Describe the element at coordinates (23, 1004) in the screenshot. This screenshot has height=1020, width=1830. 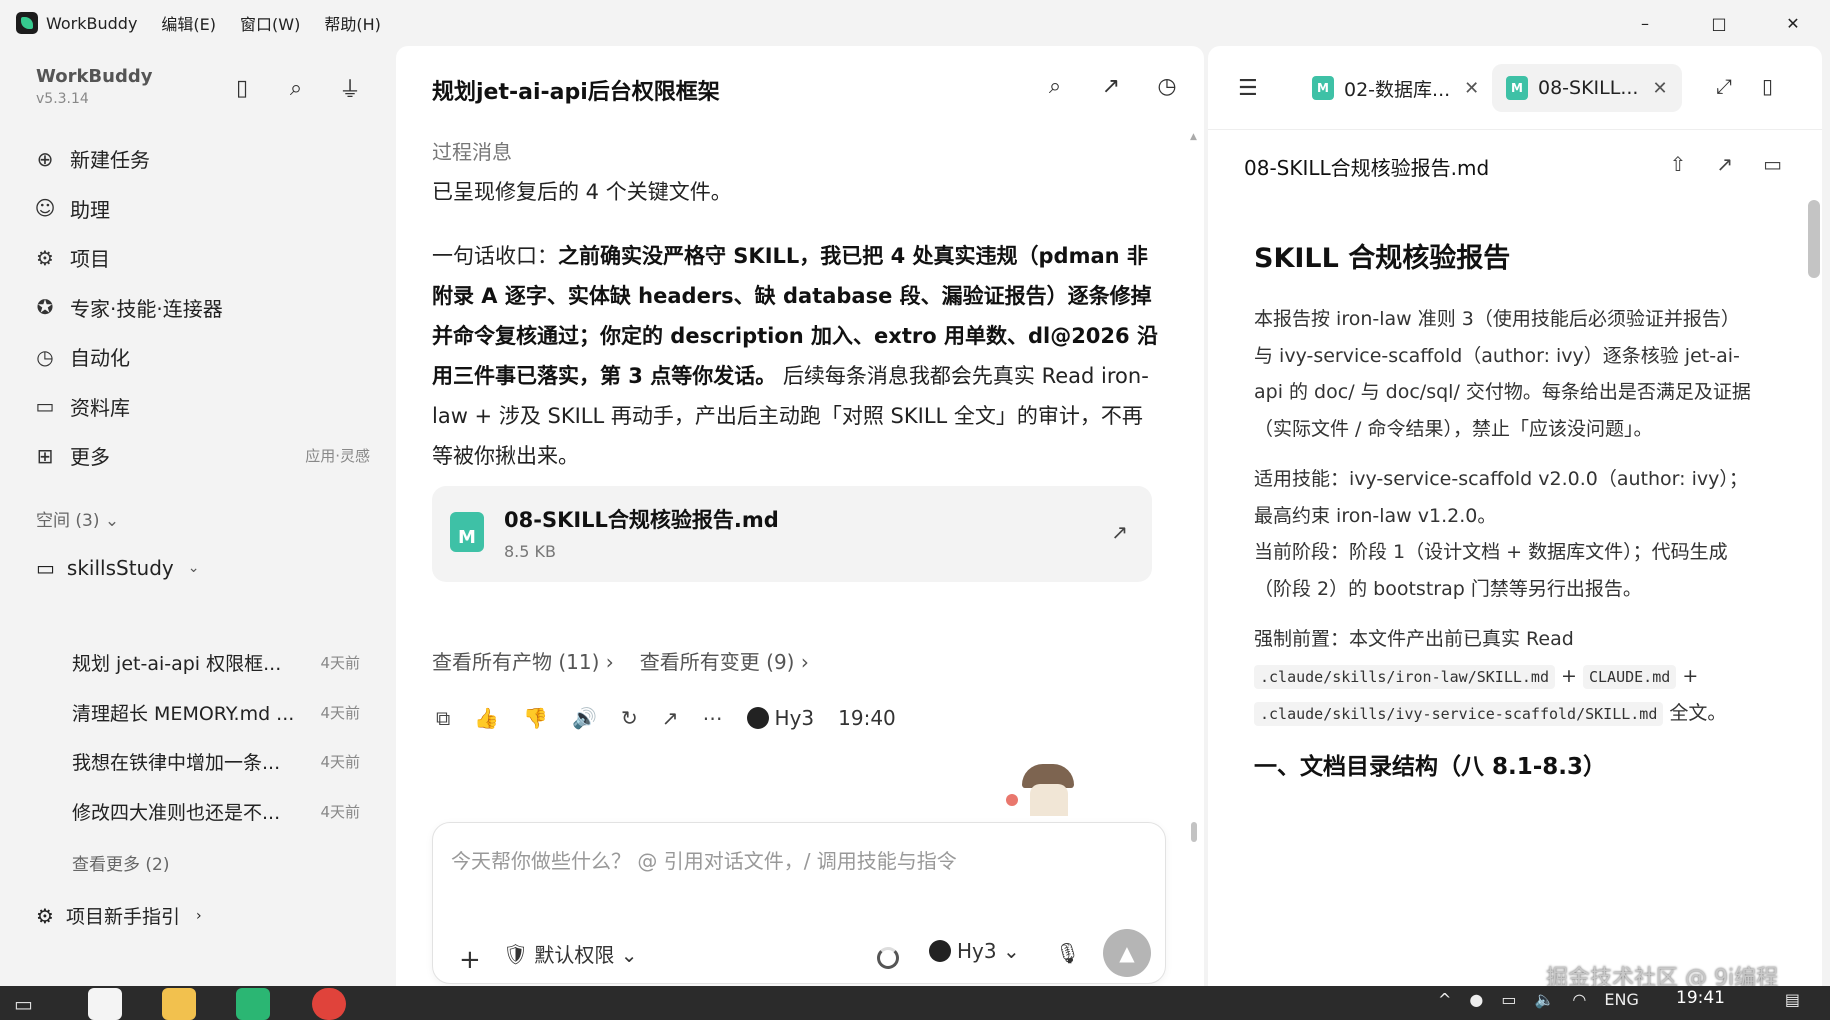
I see `task-view-icon: ▭` at that location.